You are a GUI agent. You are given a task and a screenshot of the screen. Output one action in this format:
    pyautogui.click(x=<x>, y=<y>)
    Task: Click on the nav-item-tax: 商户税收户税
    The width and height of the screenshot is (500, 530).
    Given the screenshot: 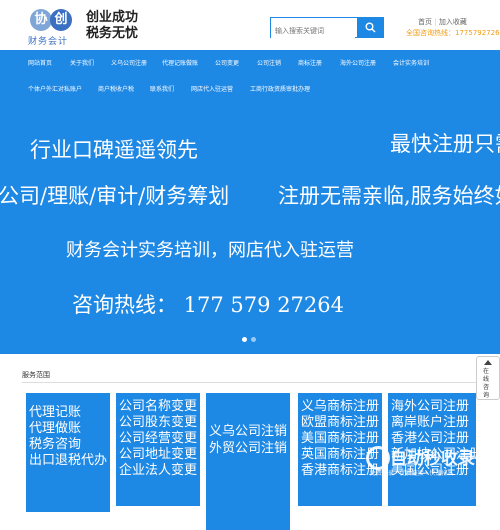 What is the action you would take?
    pyautogui.click(x=116, y=88)
    